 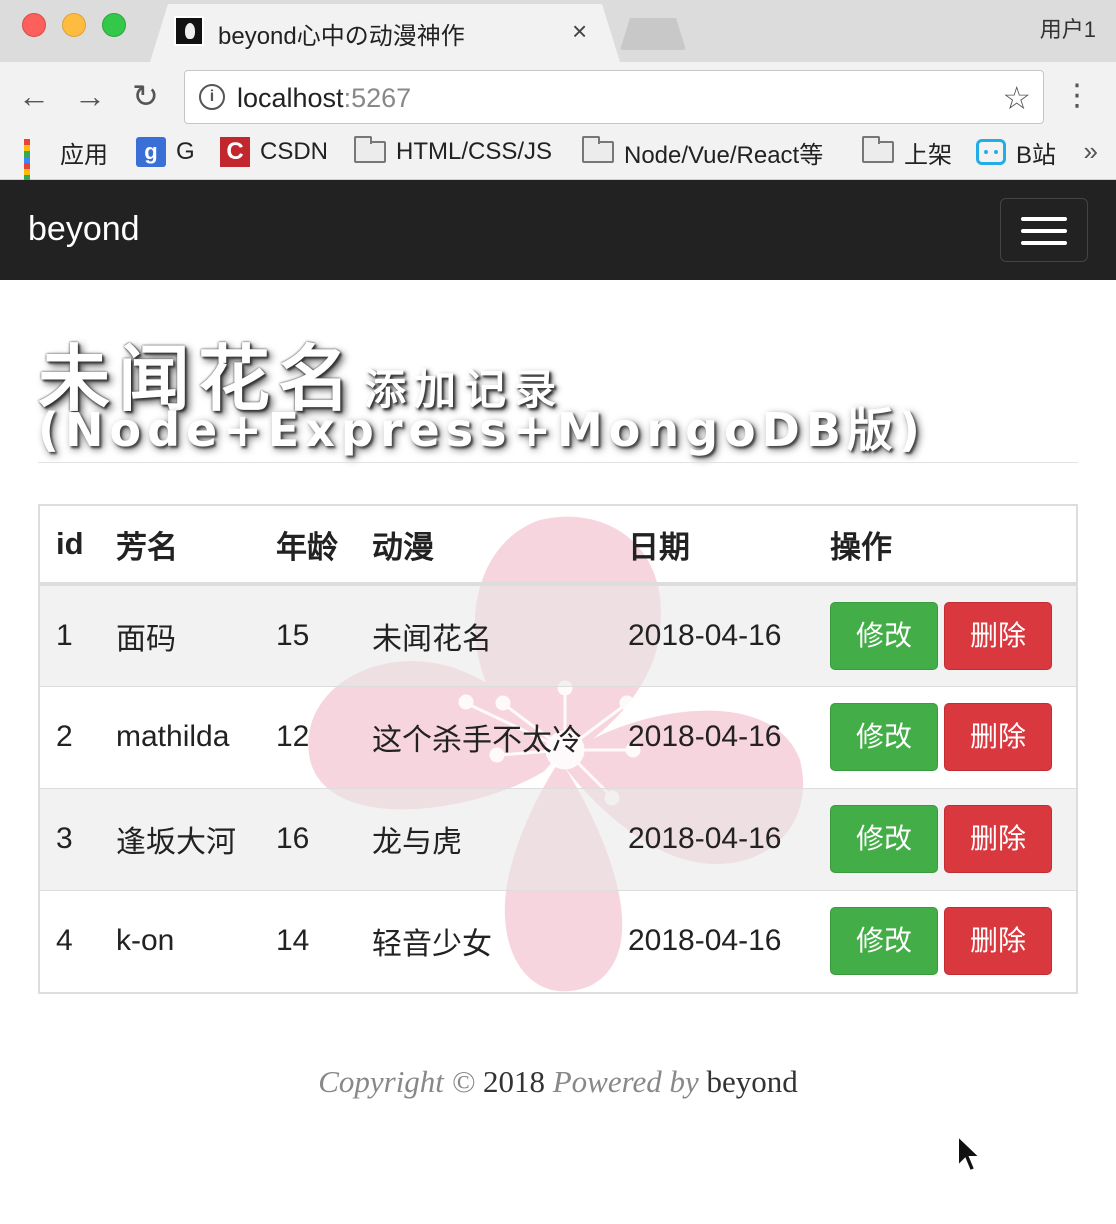 I want to click on browser-menu-icon: ⋮, so click(x=1077, y=96).